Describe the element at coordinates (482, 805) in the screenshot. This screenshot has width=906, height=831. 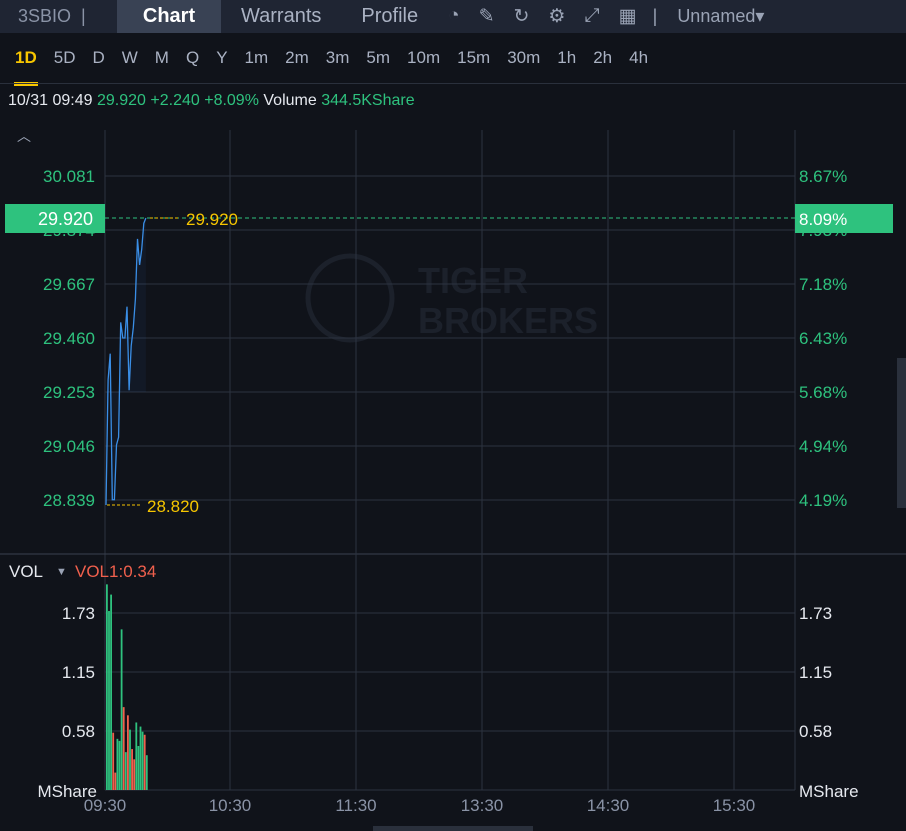
I see `time-label: 13:30` at that location.